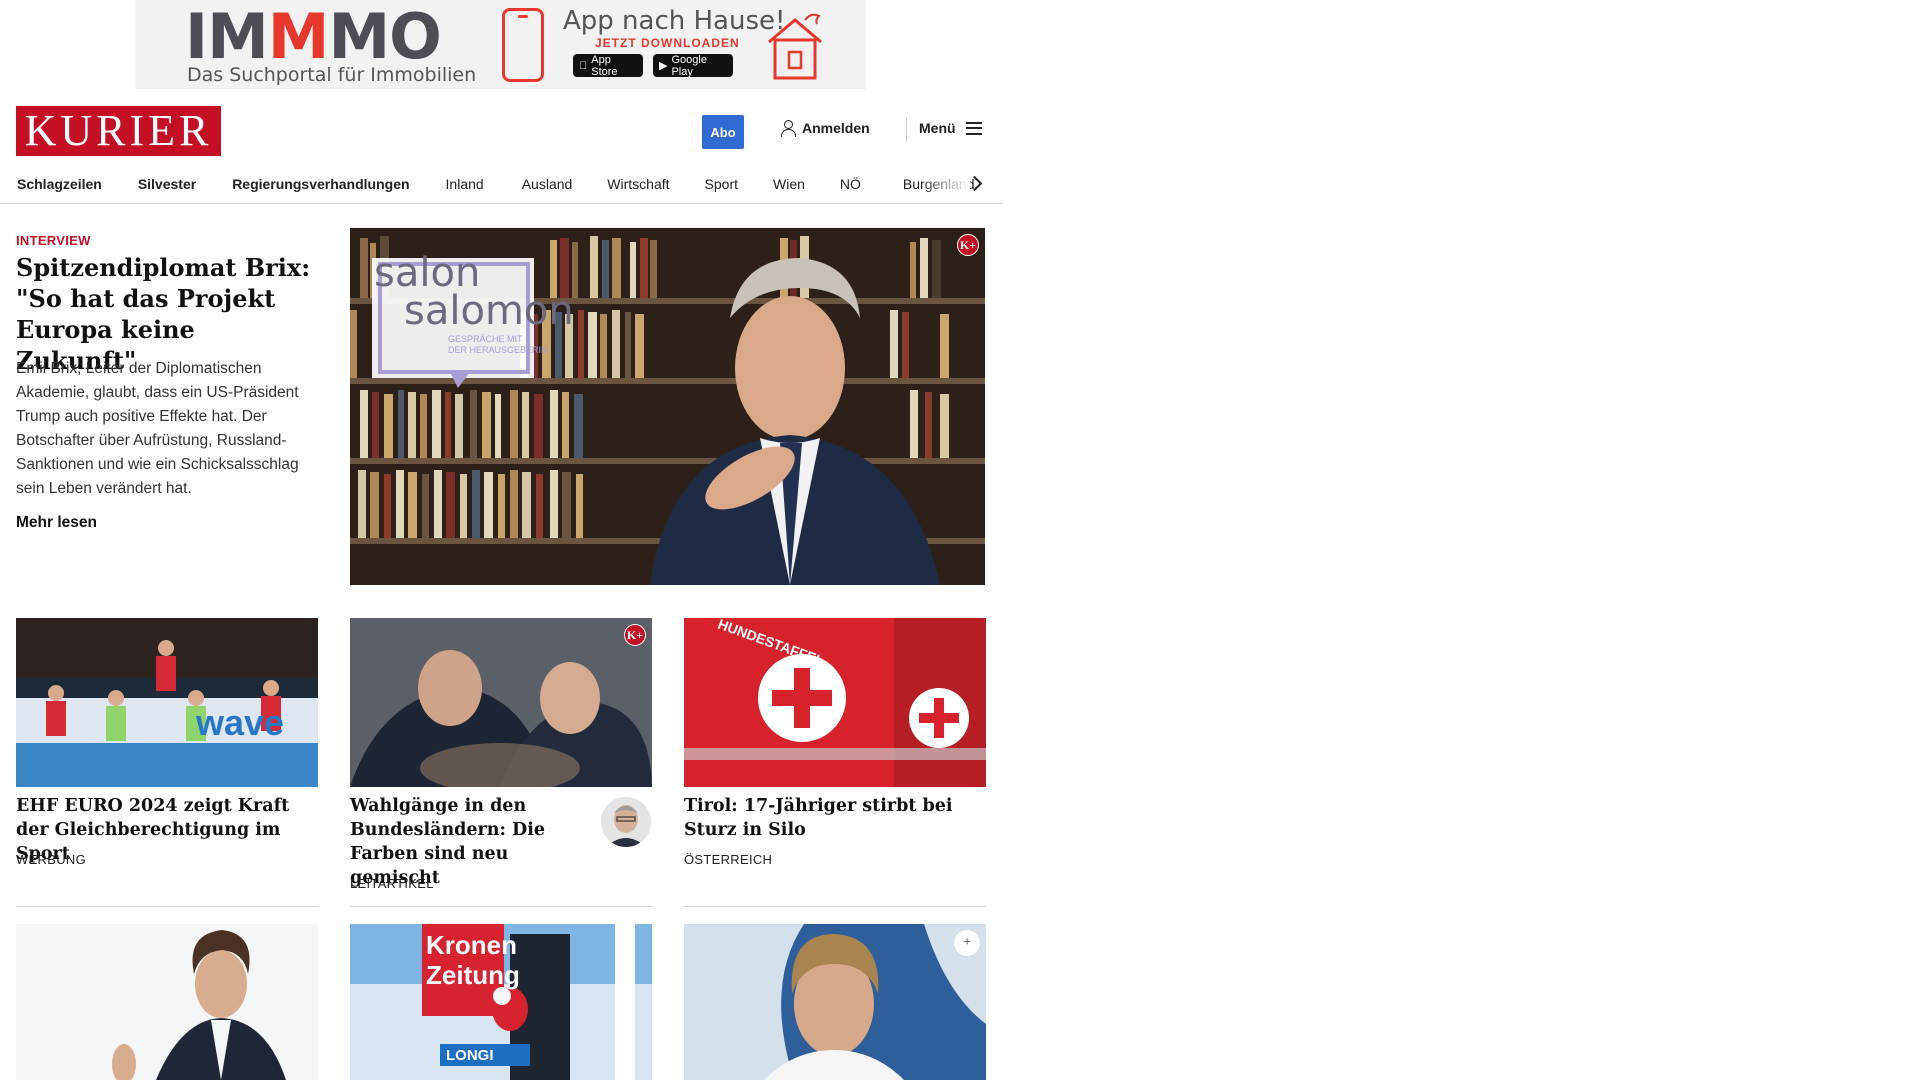 This screenshot has width=1920, height=1080. I want to click on card-label: ÖSTERREICH, so click(728, 859).